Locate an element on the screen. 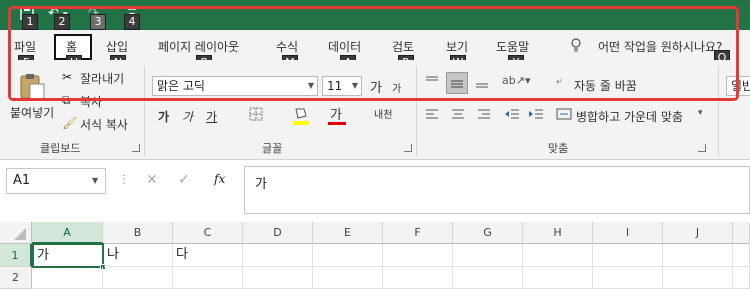 Image resolution: width=750 pixels, height=289 pixels. cancel-icon: ✕ is located at coordinates (152, 180).